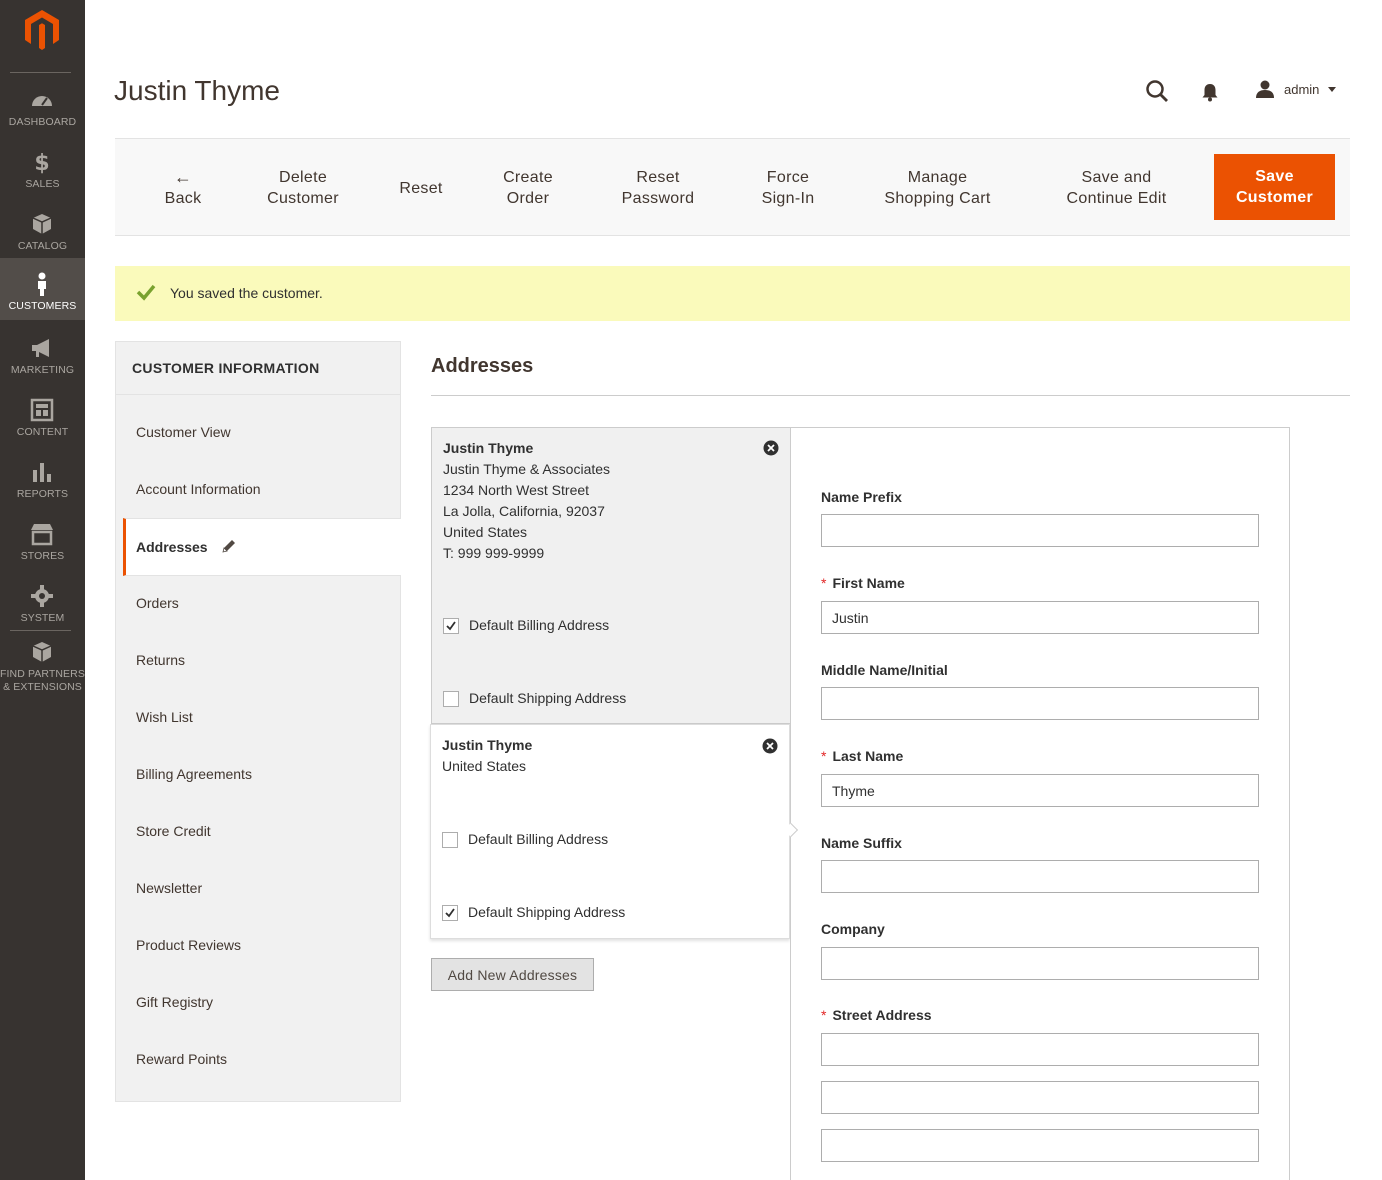 This screenshot has width=1382, height=1180. I want to click on user-icon, so click(1265, 89).